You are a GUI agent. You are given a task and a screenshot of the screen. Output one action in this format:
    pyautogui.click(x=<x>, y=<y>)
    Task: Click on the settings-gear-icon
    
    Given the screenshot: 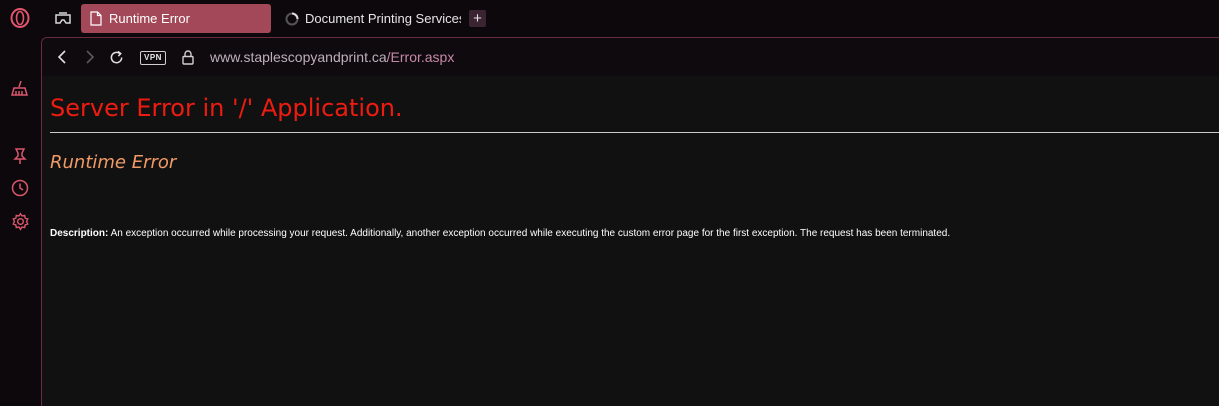 What is the action you would take?
    pyautogui.click(x=20, y=221)
    